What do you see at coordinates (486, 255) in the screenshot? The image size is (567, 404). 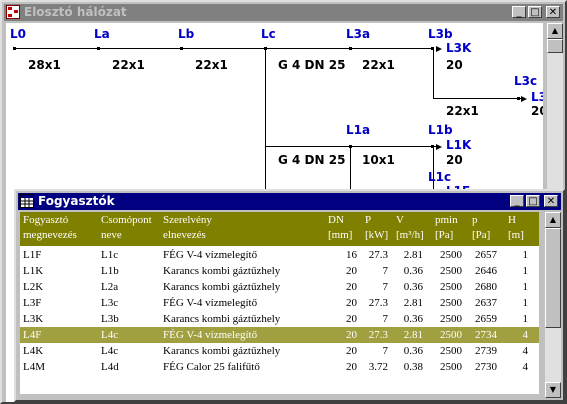 I see `cell-pressure: 2657` at bounding box center [486, 255].